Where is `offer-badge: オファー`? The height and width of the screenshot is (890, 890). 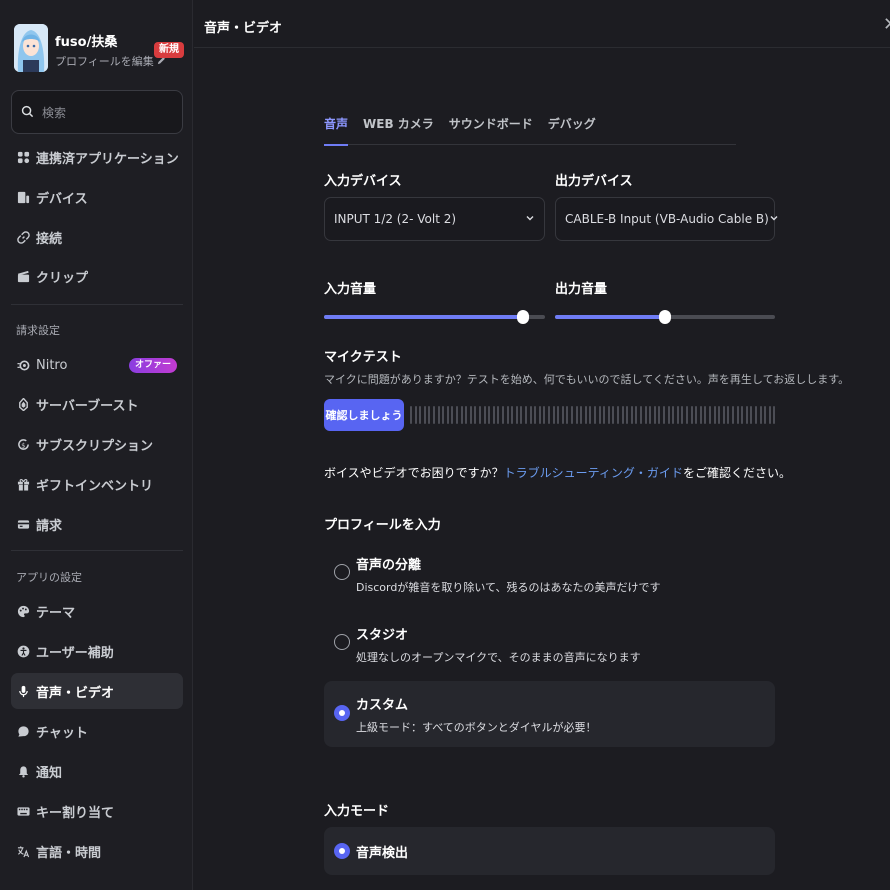 offer-badge: オファー is located at coordinates (152, 365).